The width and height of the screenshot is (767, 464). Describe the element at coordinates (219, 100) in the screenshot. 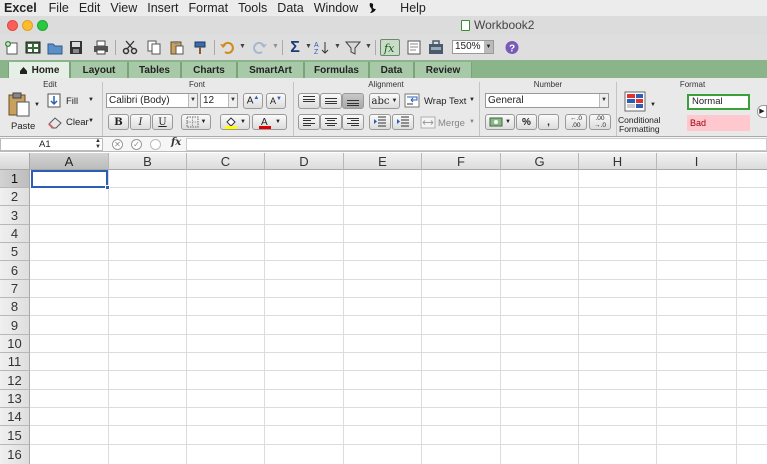

I see `font-size-select: 12 ▼` at that location.